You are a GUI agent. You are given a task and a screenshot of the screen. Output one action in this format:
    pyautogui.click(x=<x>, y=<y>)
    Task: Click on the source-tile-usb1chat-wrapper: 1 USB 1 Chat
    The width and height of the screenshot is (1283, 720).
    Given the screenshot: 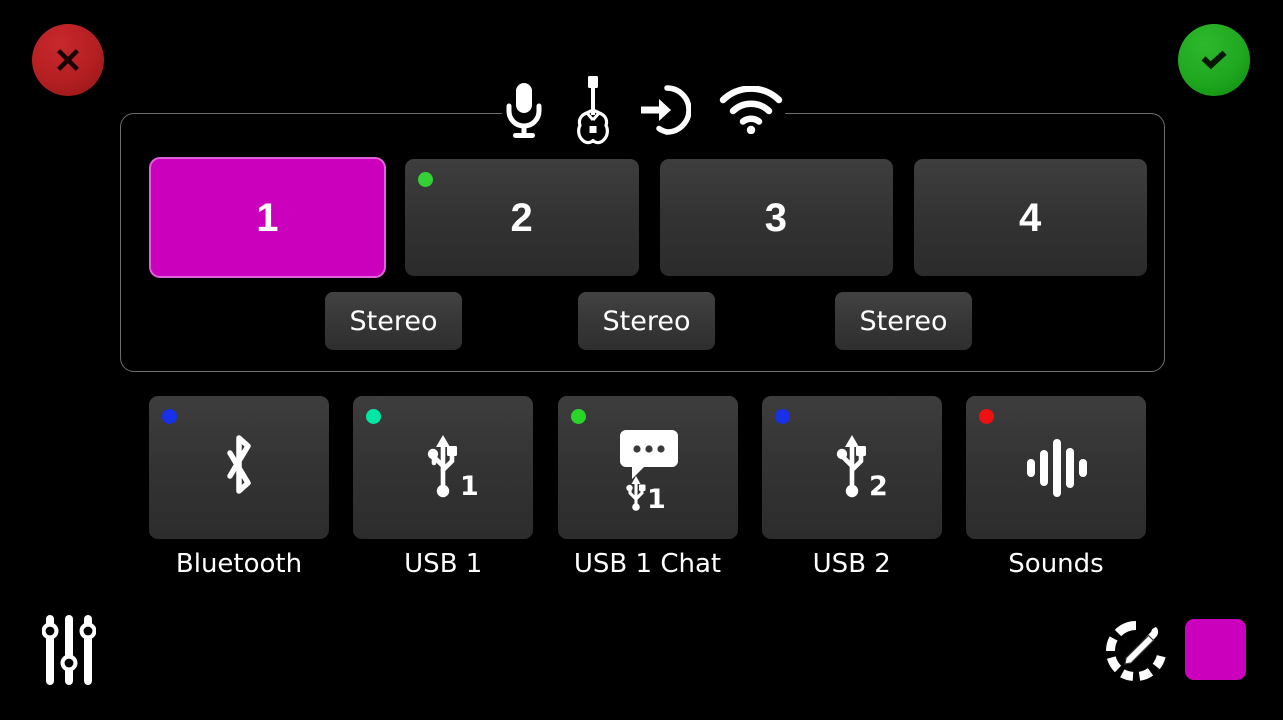 What is the action you would take?
    pyautogui.click(x=647, y=488)
    